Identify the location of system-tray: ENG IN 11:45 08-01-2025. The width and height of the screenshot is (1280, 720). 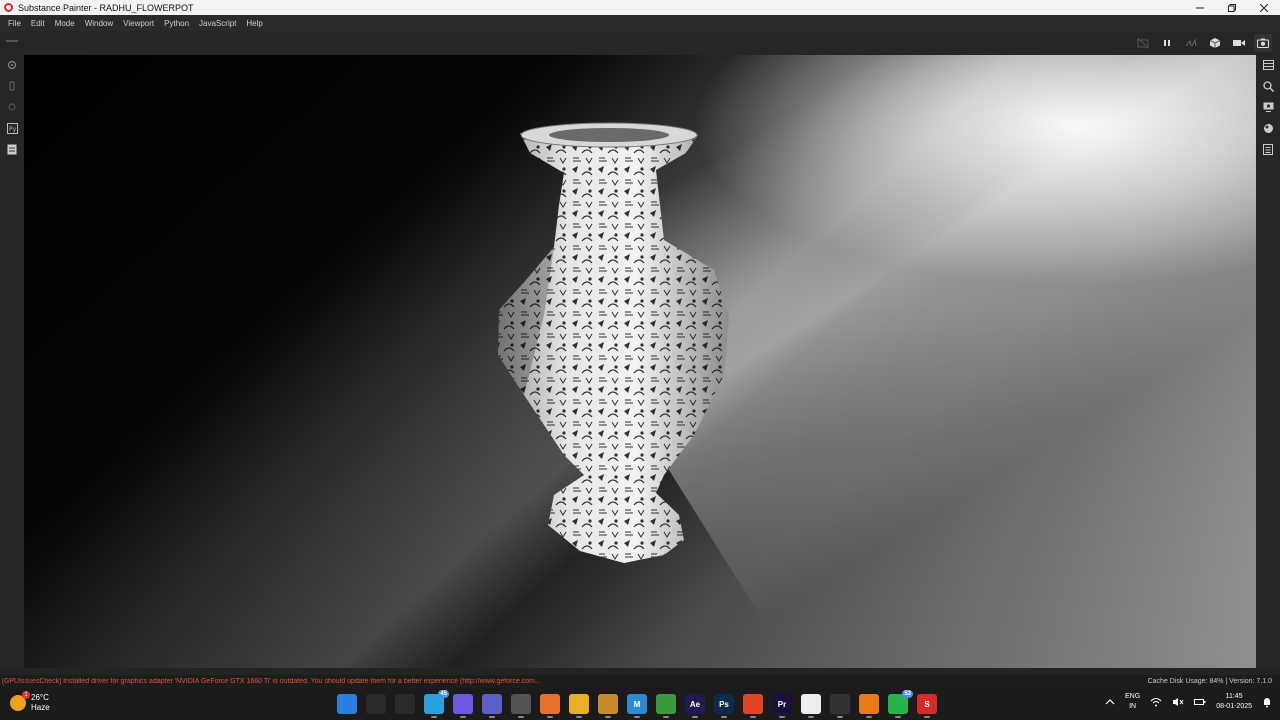
(1188, 702).